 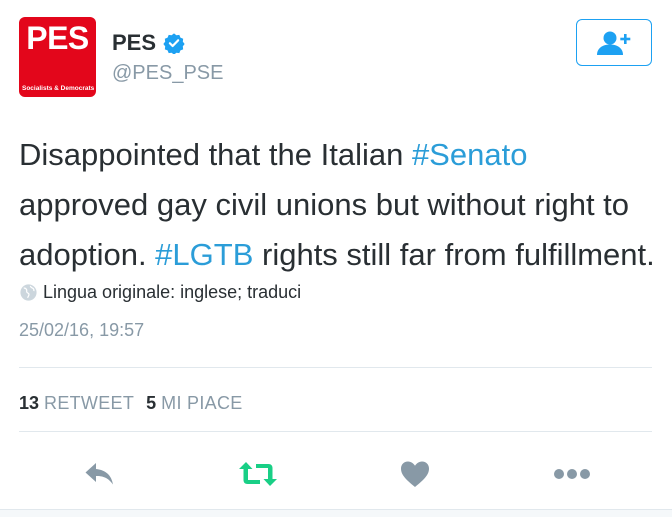 What do you see at coordinates (336, 513) in the screenshot?
I see `bottom-strip` at bounding box center [336, 513].